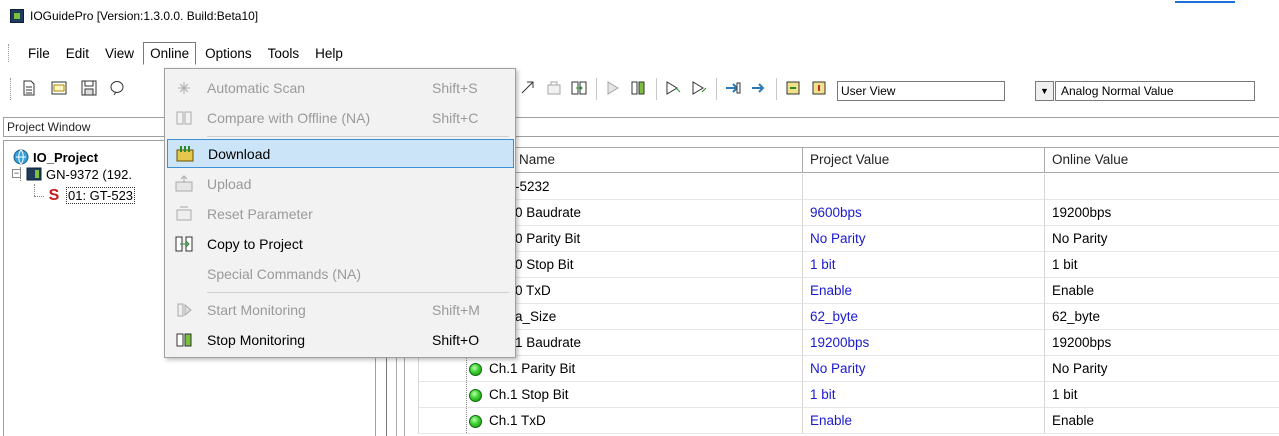 The height and width of the screenshot is (436, 1279). Describe the element at coordinates (34, 190) in the screenshot. I see `tree-line` at that location.